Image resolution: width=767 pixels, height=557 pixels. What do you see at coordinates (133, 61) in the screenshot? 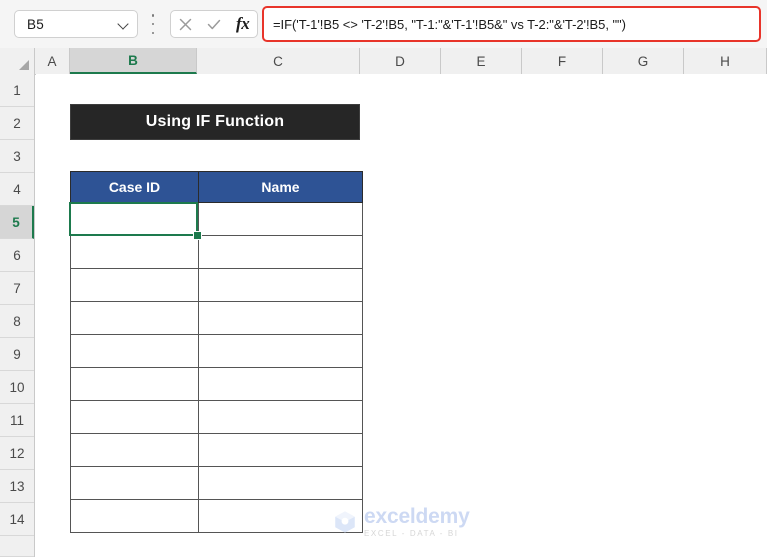
I see `column-header-b: B` at bounding box center [133, 61].